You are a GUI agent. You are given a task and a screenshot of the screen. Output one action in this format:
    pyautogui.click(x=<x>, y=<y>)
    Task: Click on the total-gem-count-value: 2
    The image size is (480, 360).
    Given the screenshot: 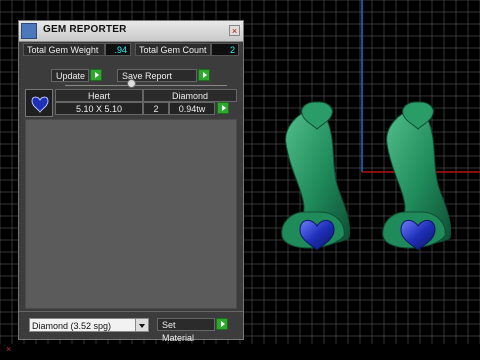 What is the action you would take?
    pyautogui.click(x=225, y=49)
    